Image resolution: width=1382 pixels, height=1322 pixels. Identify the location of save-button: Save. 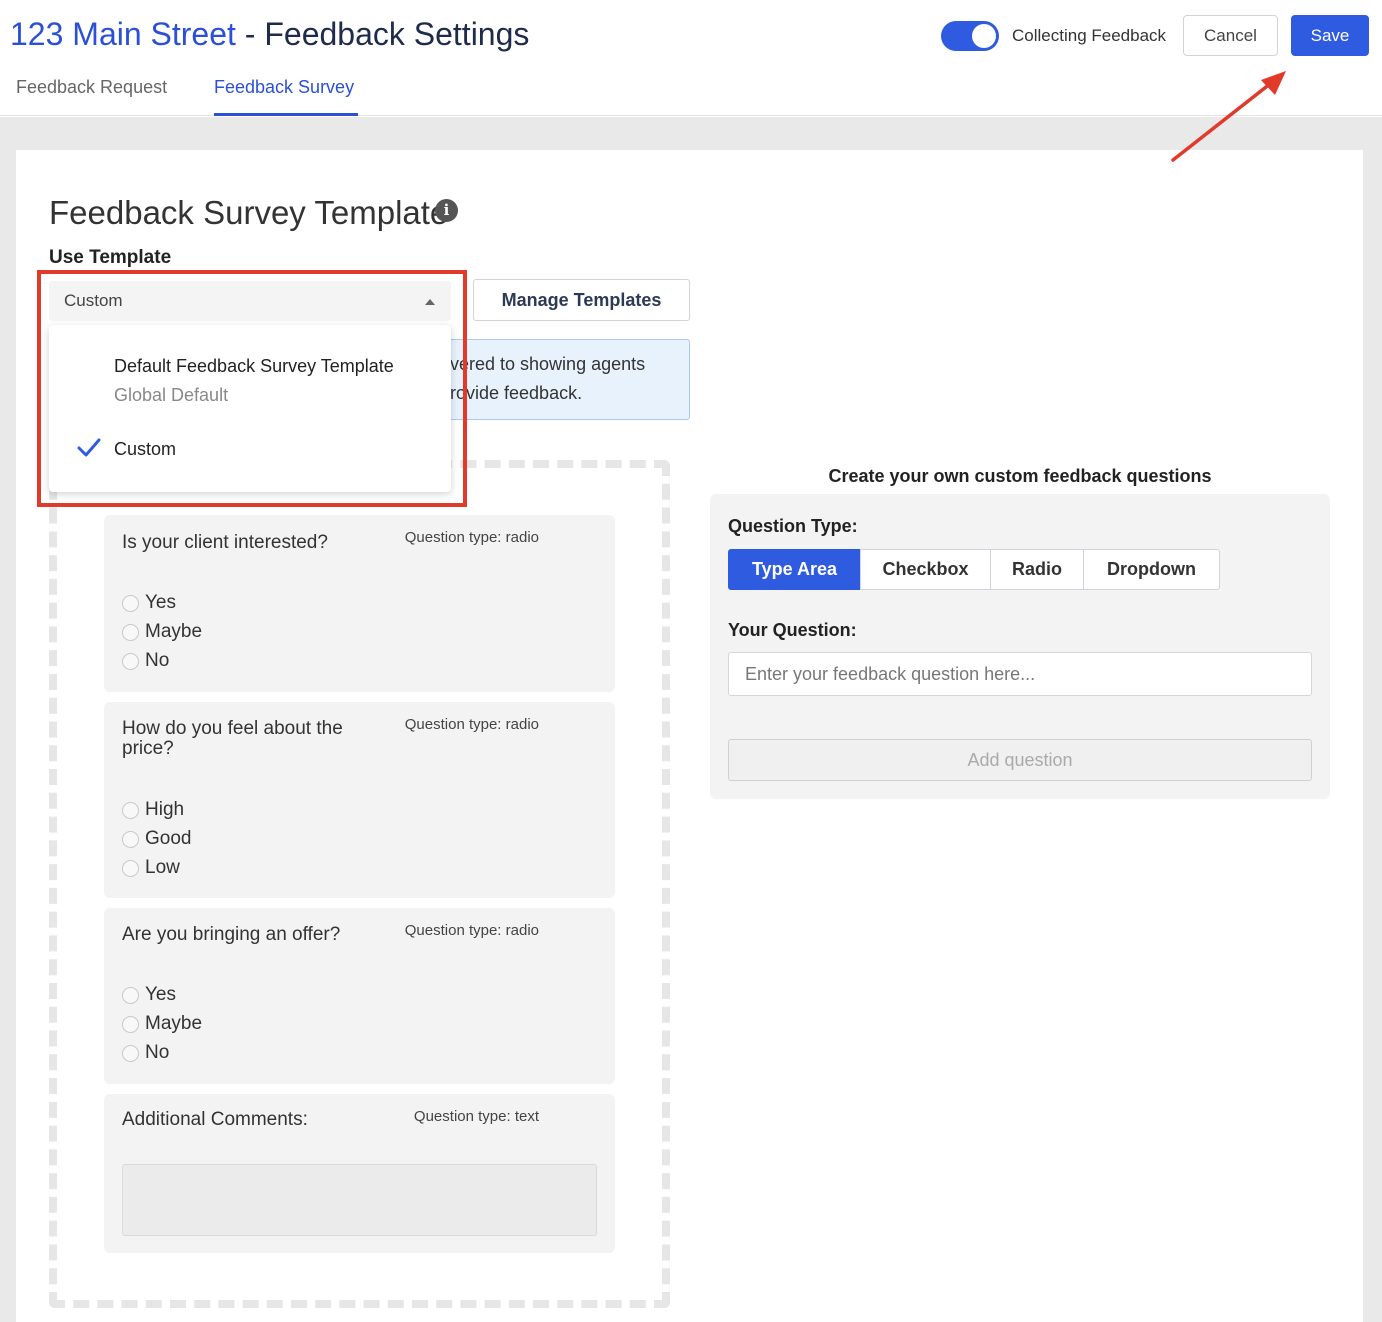
(1330, 35).